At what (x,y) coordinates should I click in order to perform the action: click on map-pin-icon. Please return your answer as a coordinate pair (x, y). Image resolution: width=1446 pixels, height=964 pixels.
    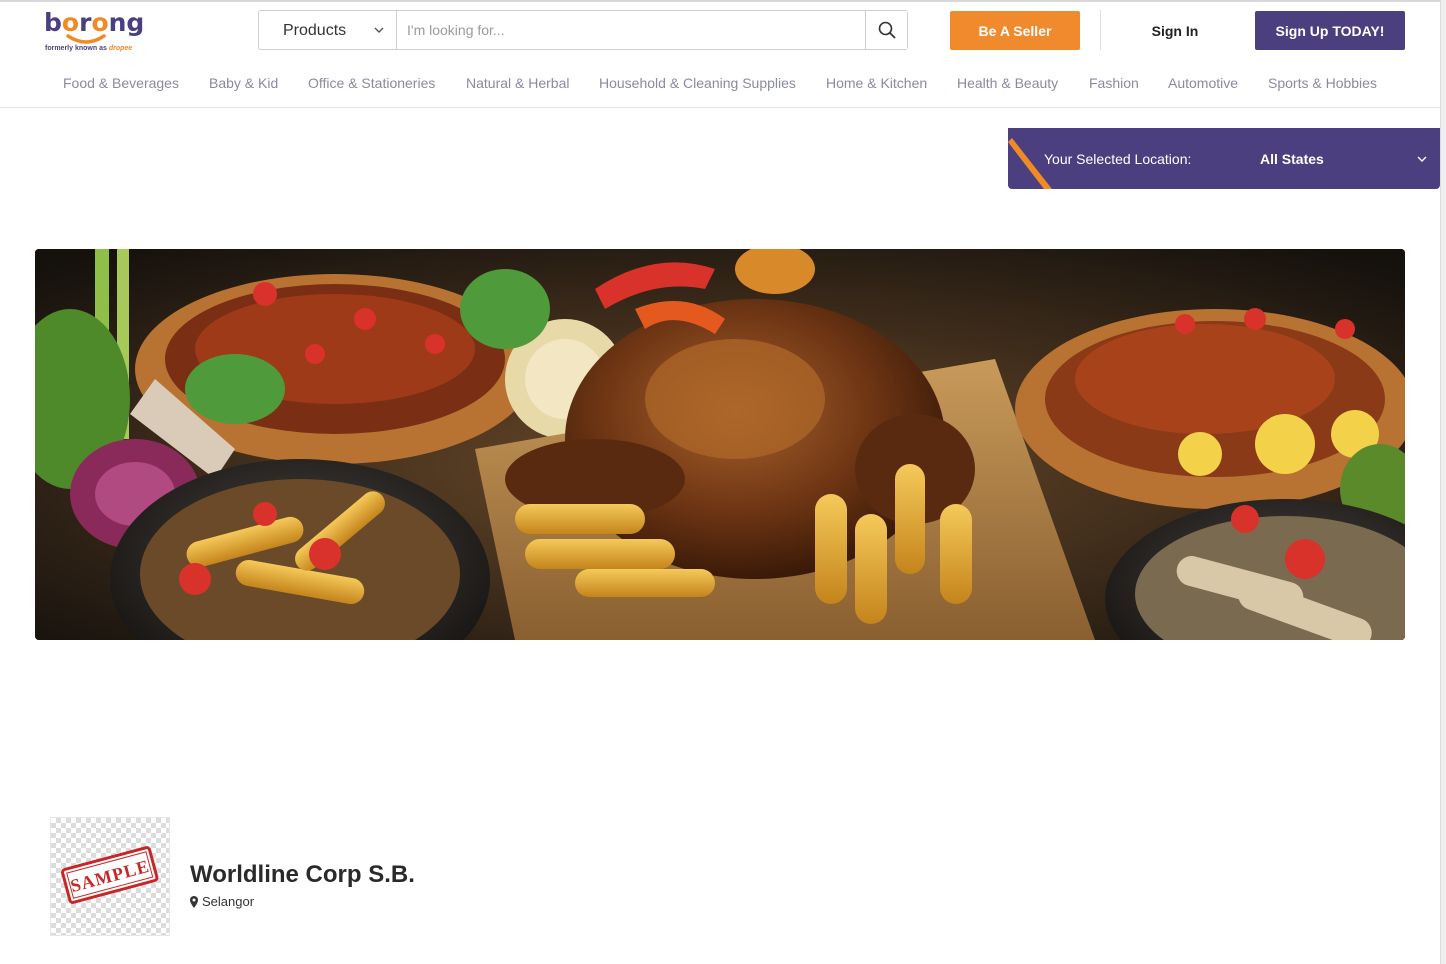
    Looking at the image, I should click on (194, 901).